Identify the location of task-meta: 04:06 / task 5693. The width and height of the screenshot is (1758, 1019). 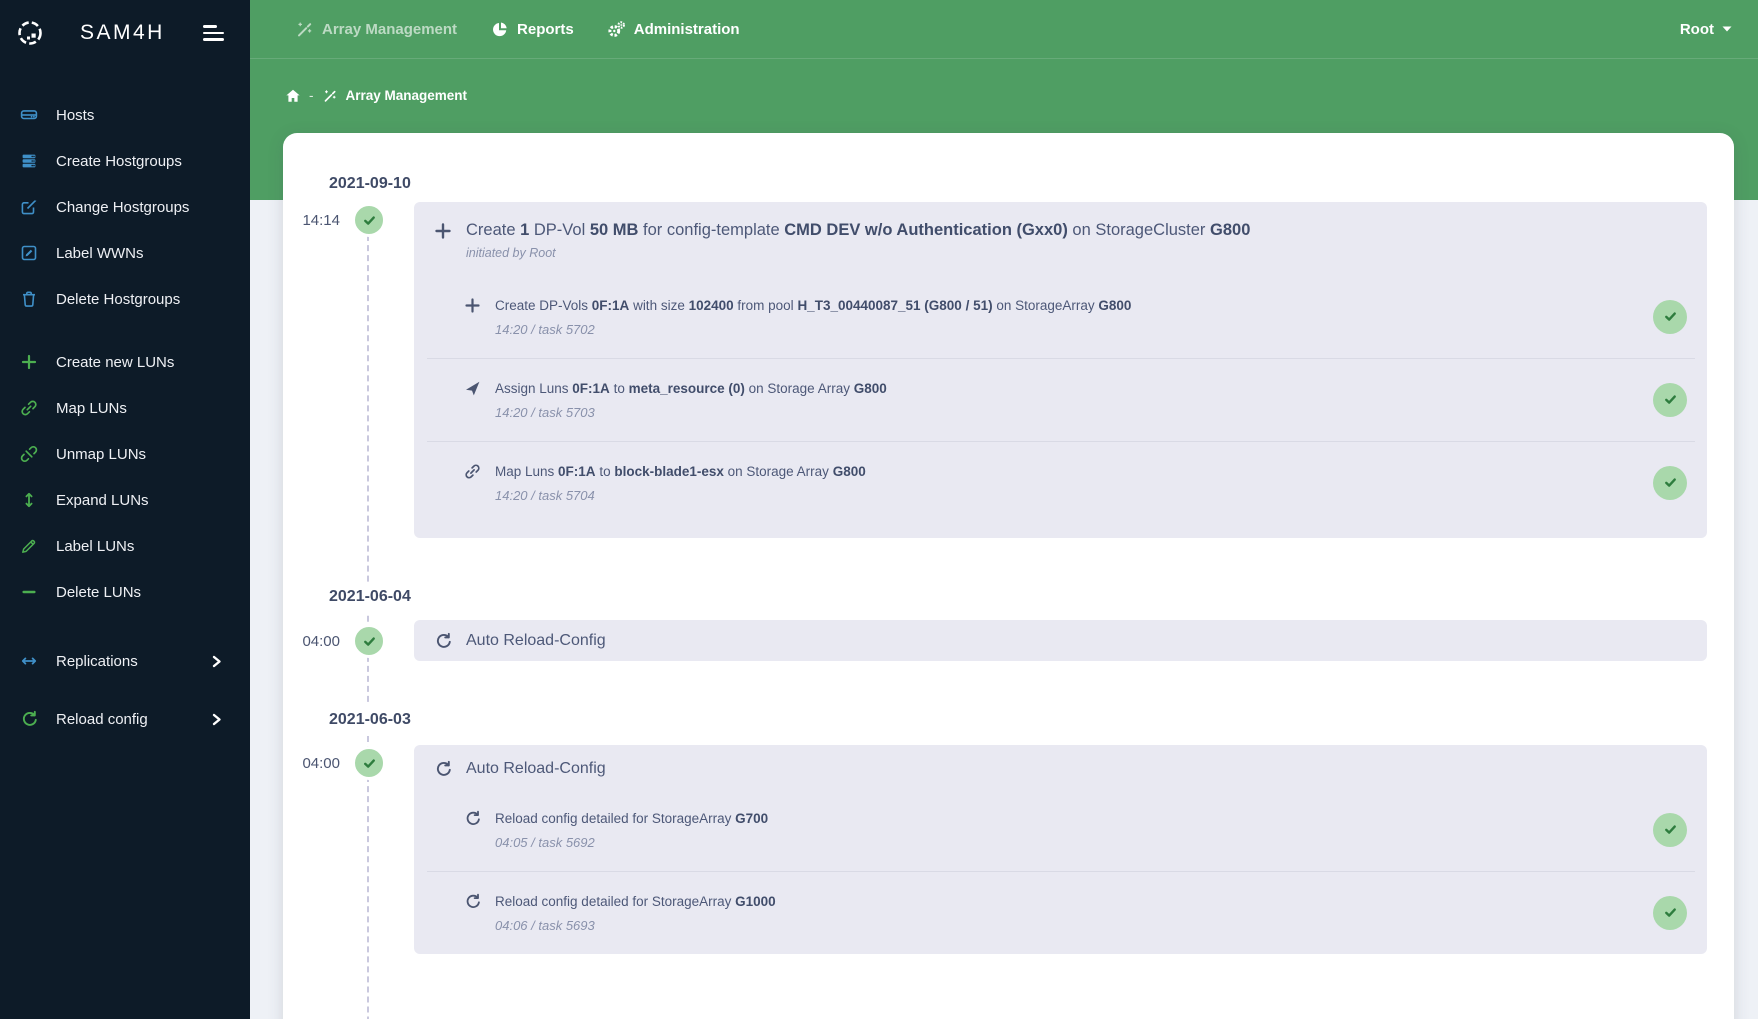
(545, 925).